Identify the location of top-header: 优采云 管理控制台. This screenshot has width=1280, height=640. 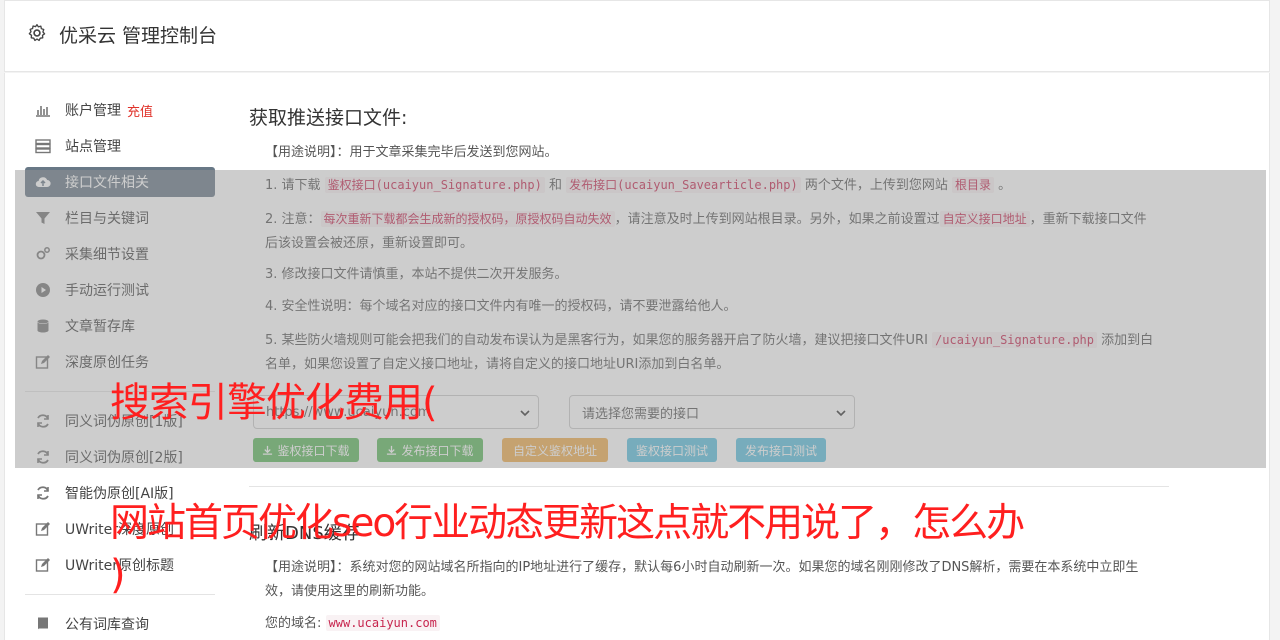
(637, 36).